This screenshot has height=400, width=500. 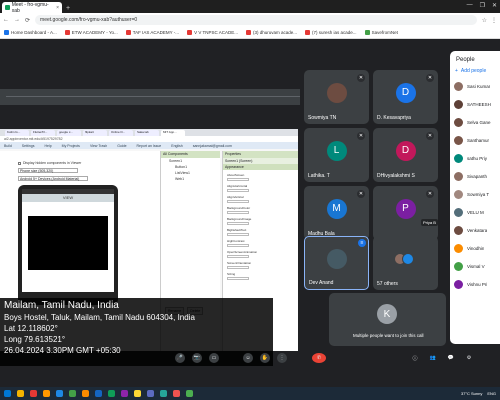 I want to click on participant-tile: P ✕ Priya B, so click(x=405, y=213).